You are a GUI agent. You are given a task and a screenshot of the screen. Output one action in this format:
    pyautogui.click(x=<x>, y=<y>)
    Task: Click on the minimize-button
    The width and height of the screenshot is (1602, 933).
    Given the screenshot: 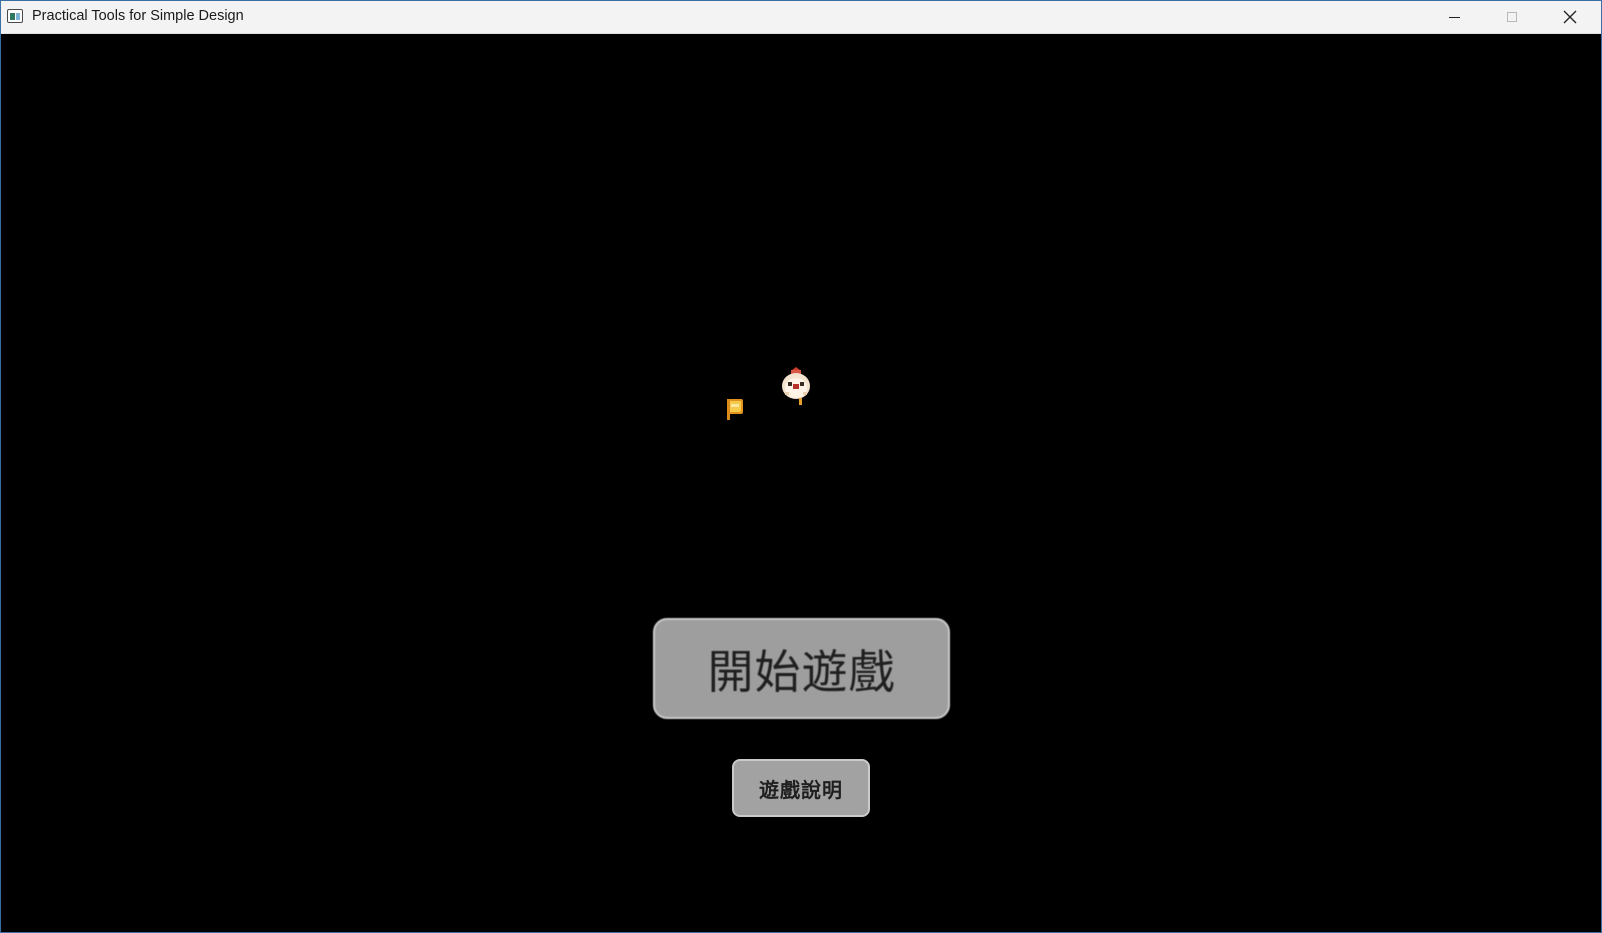 What is the action you would take?
    pyautogui.click(x=1454, y=17)
    